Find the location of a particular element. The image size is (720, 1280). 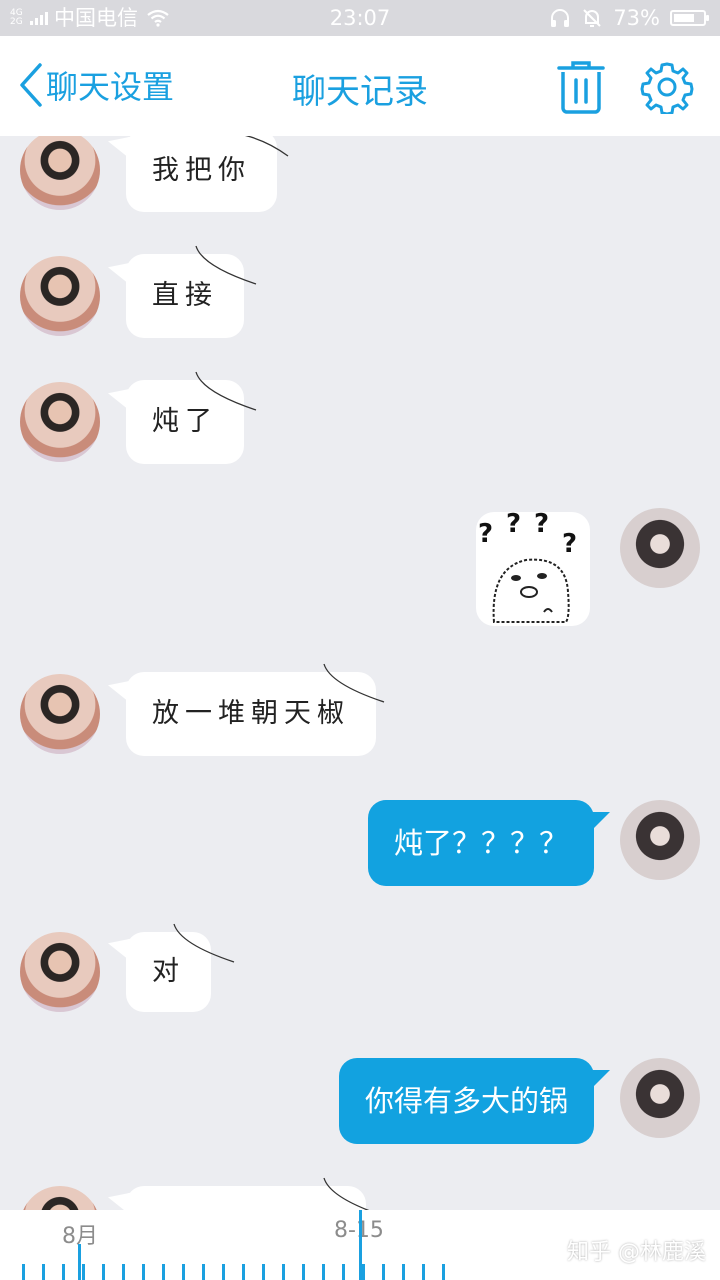

mute-bell-icon is located at coordinates (592, 18).